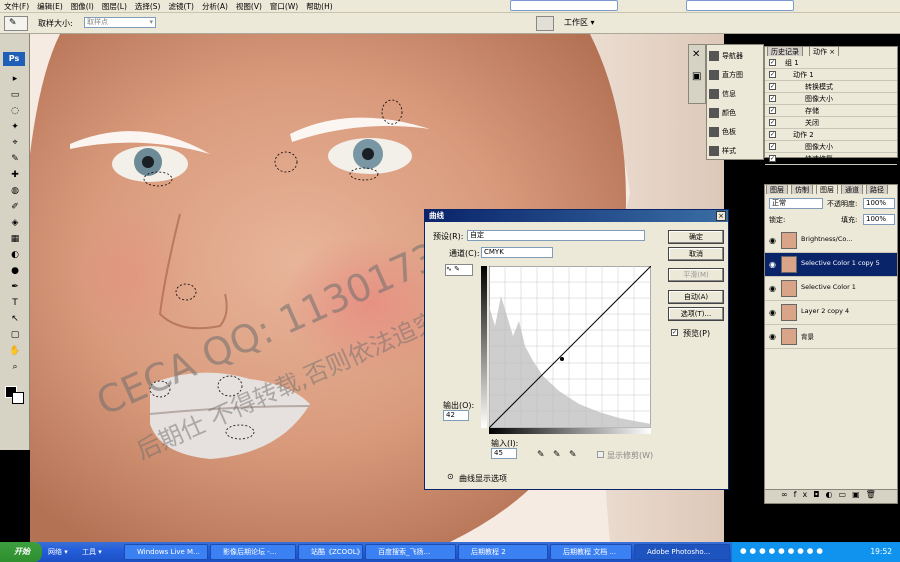 This screenshot has width=900, height=562. Describe the element at coordinates (726, 56) in the screenshot. I see `nav-panel-item: 导航器` at that location.